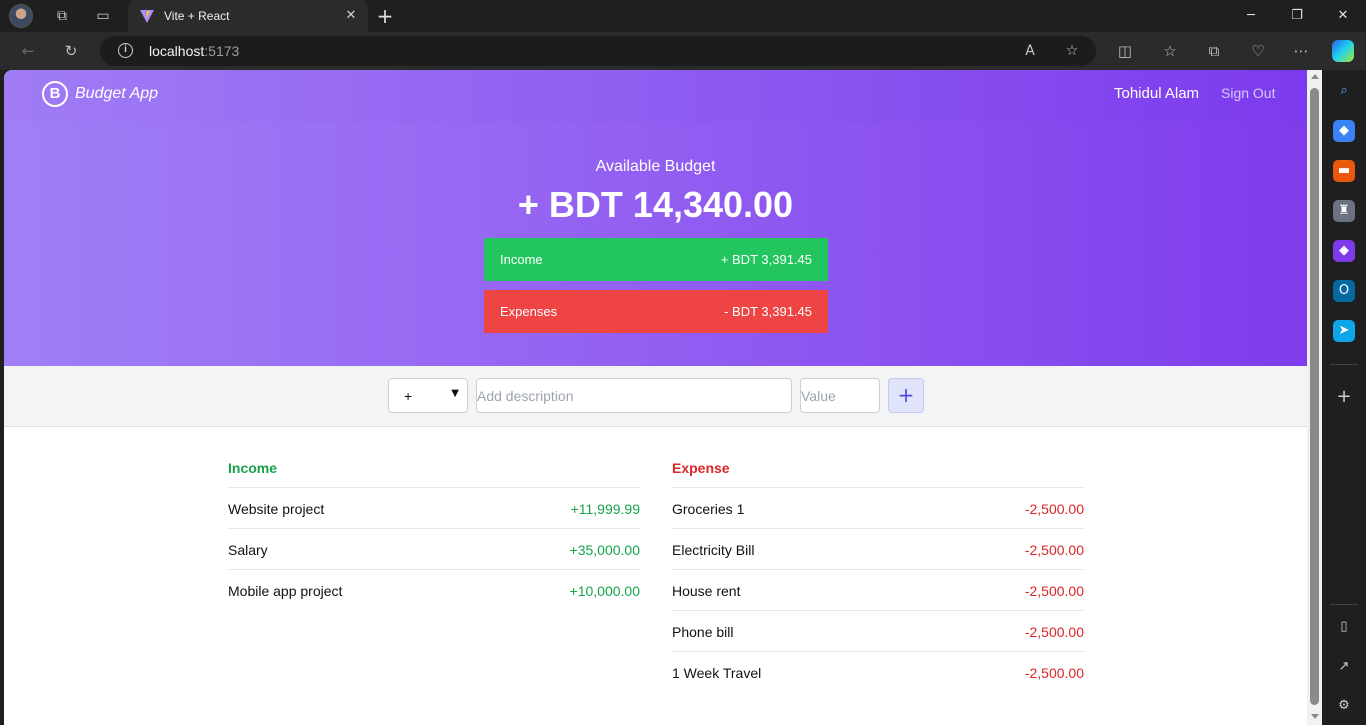 This screenshot has width=1366, height=725. What do you see at coordinates (703, 632) in the screenshot?
I see `expense-description: Phone bill` at bounding box center [703, 632].